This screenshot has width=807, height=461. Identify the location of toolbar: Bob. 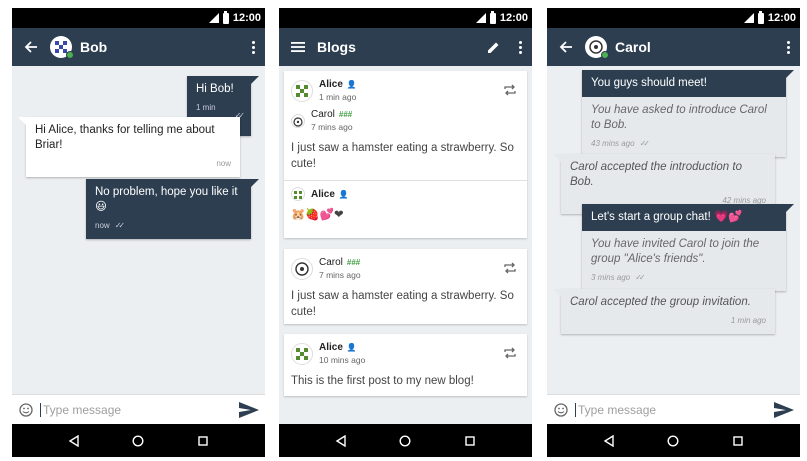
(138, 47).